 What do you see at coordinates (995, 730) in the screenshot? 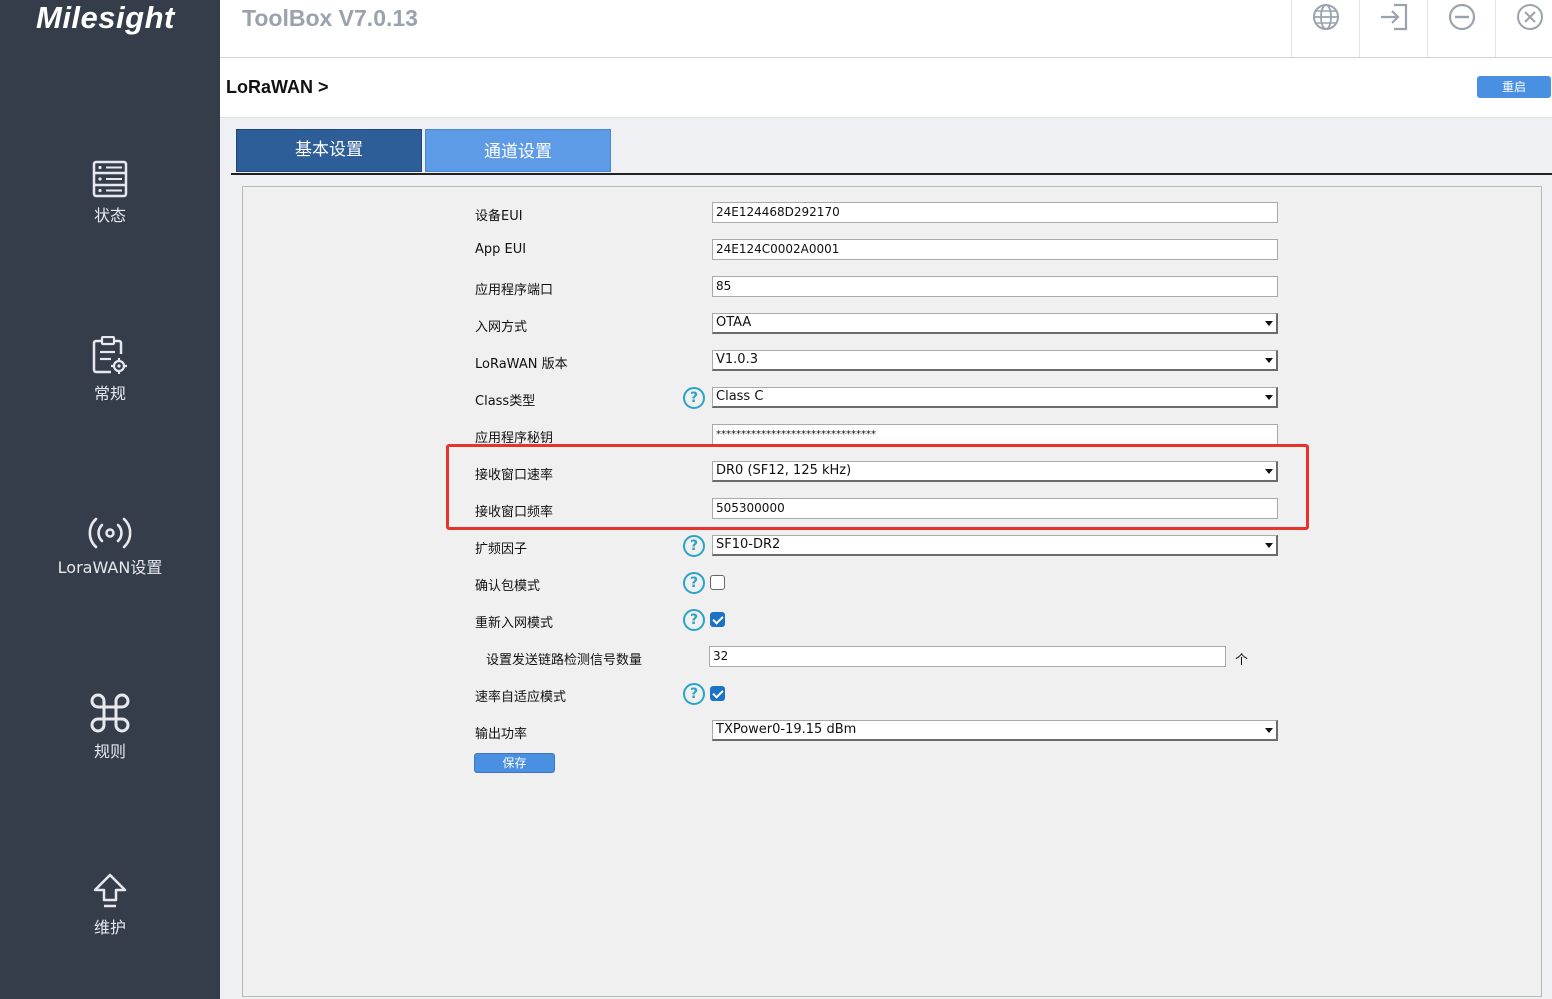
I see `tx-power-select: TXPower0-19.15 dBm` at bounding box center [995, 730].